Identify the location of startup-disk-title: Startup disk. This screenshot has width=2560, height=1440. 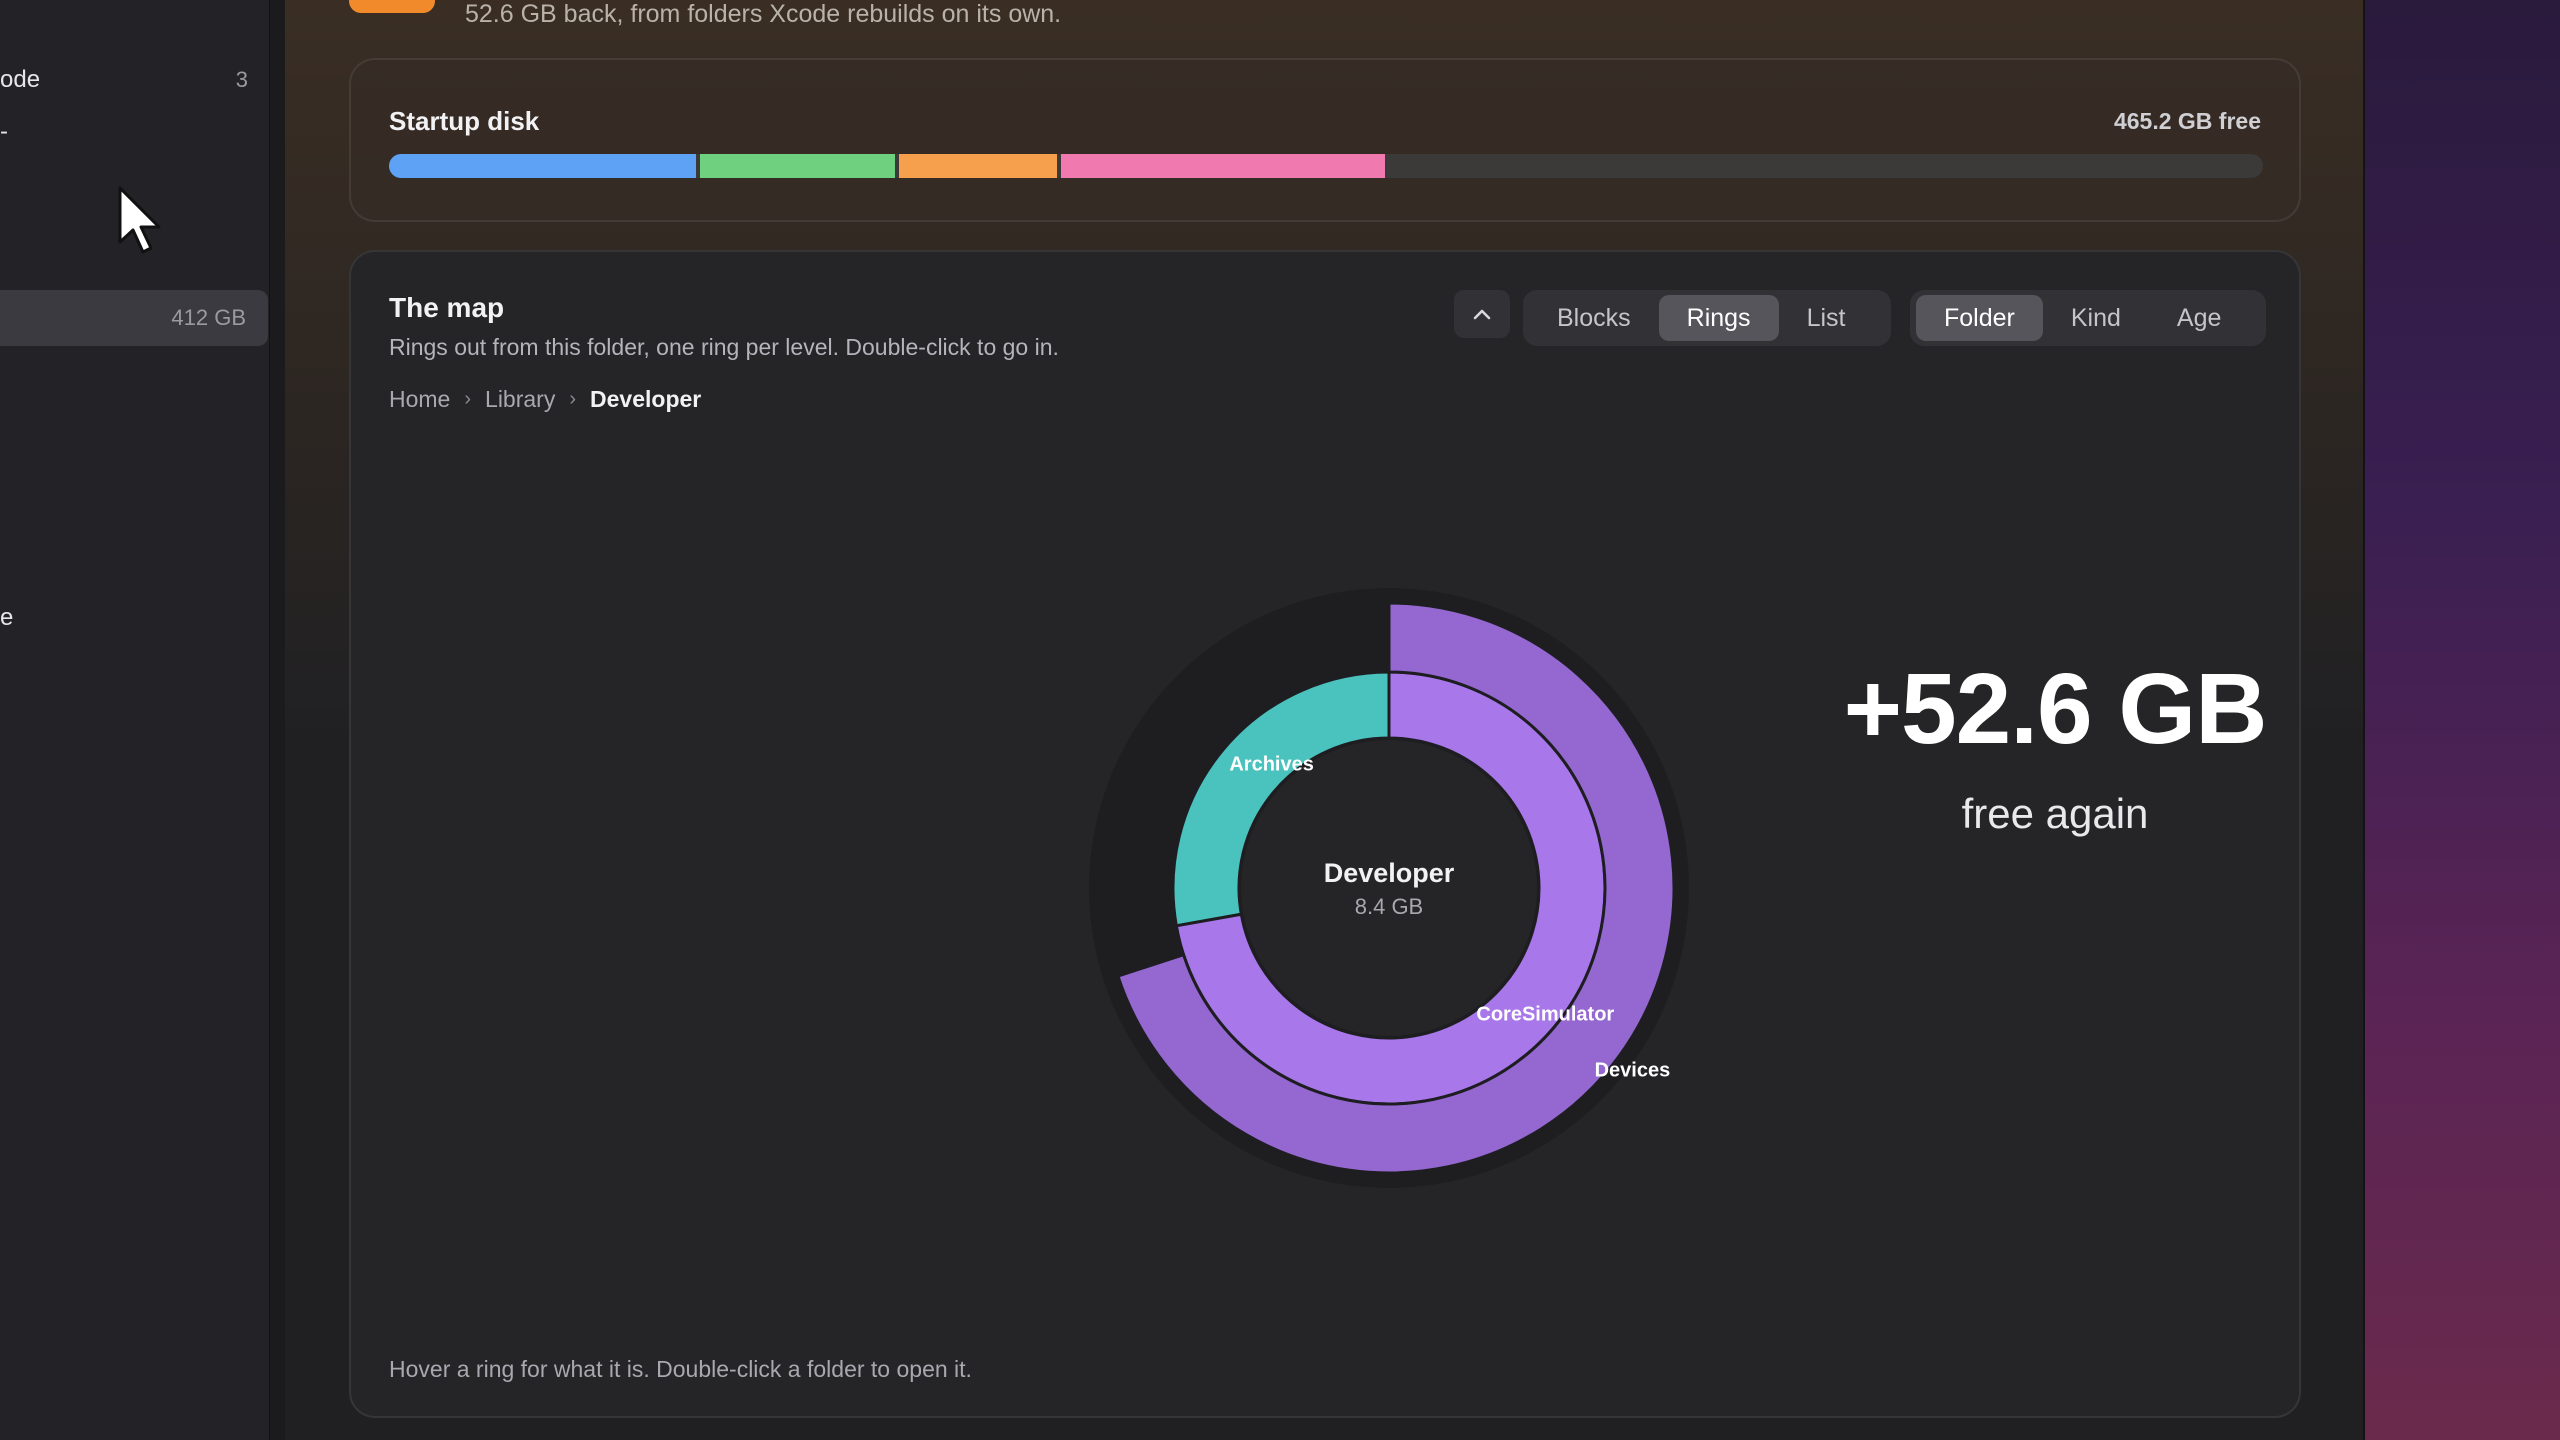
(464, 121).